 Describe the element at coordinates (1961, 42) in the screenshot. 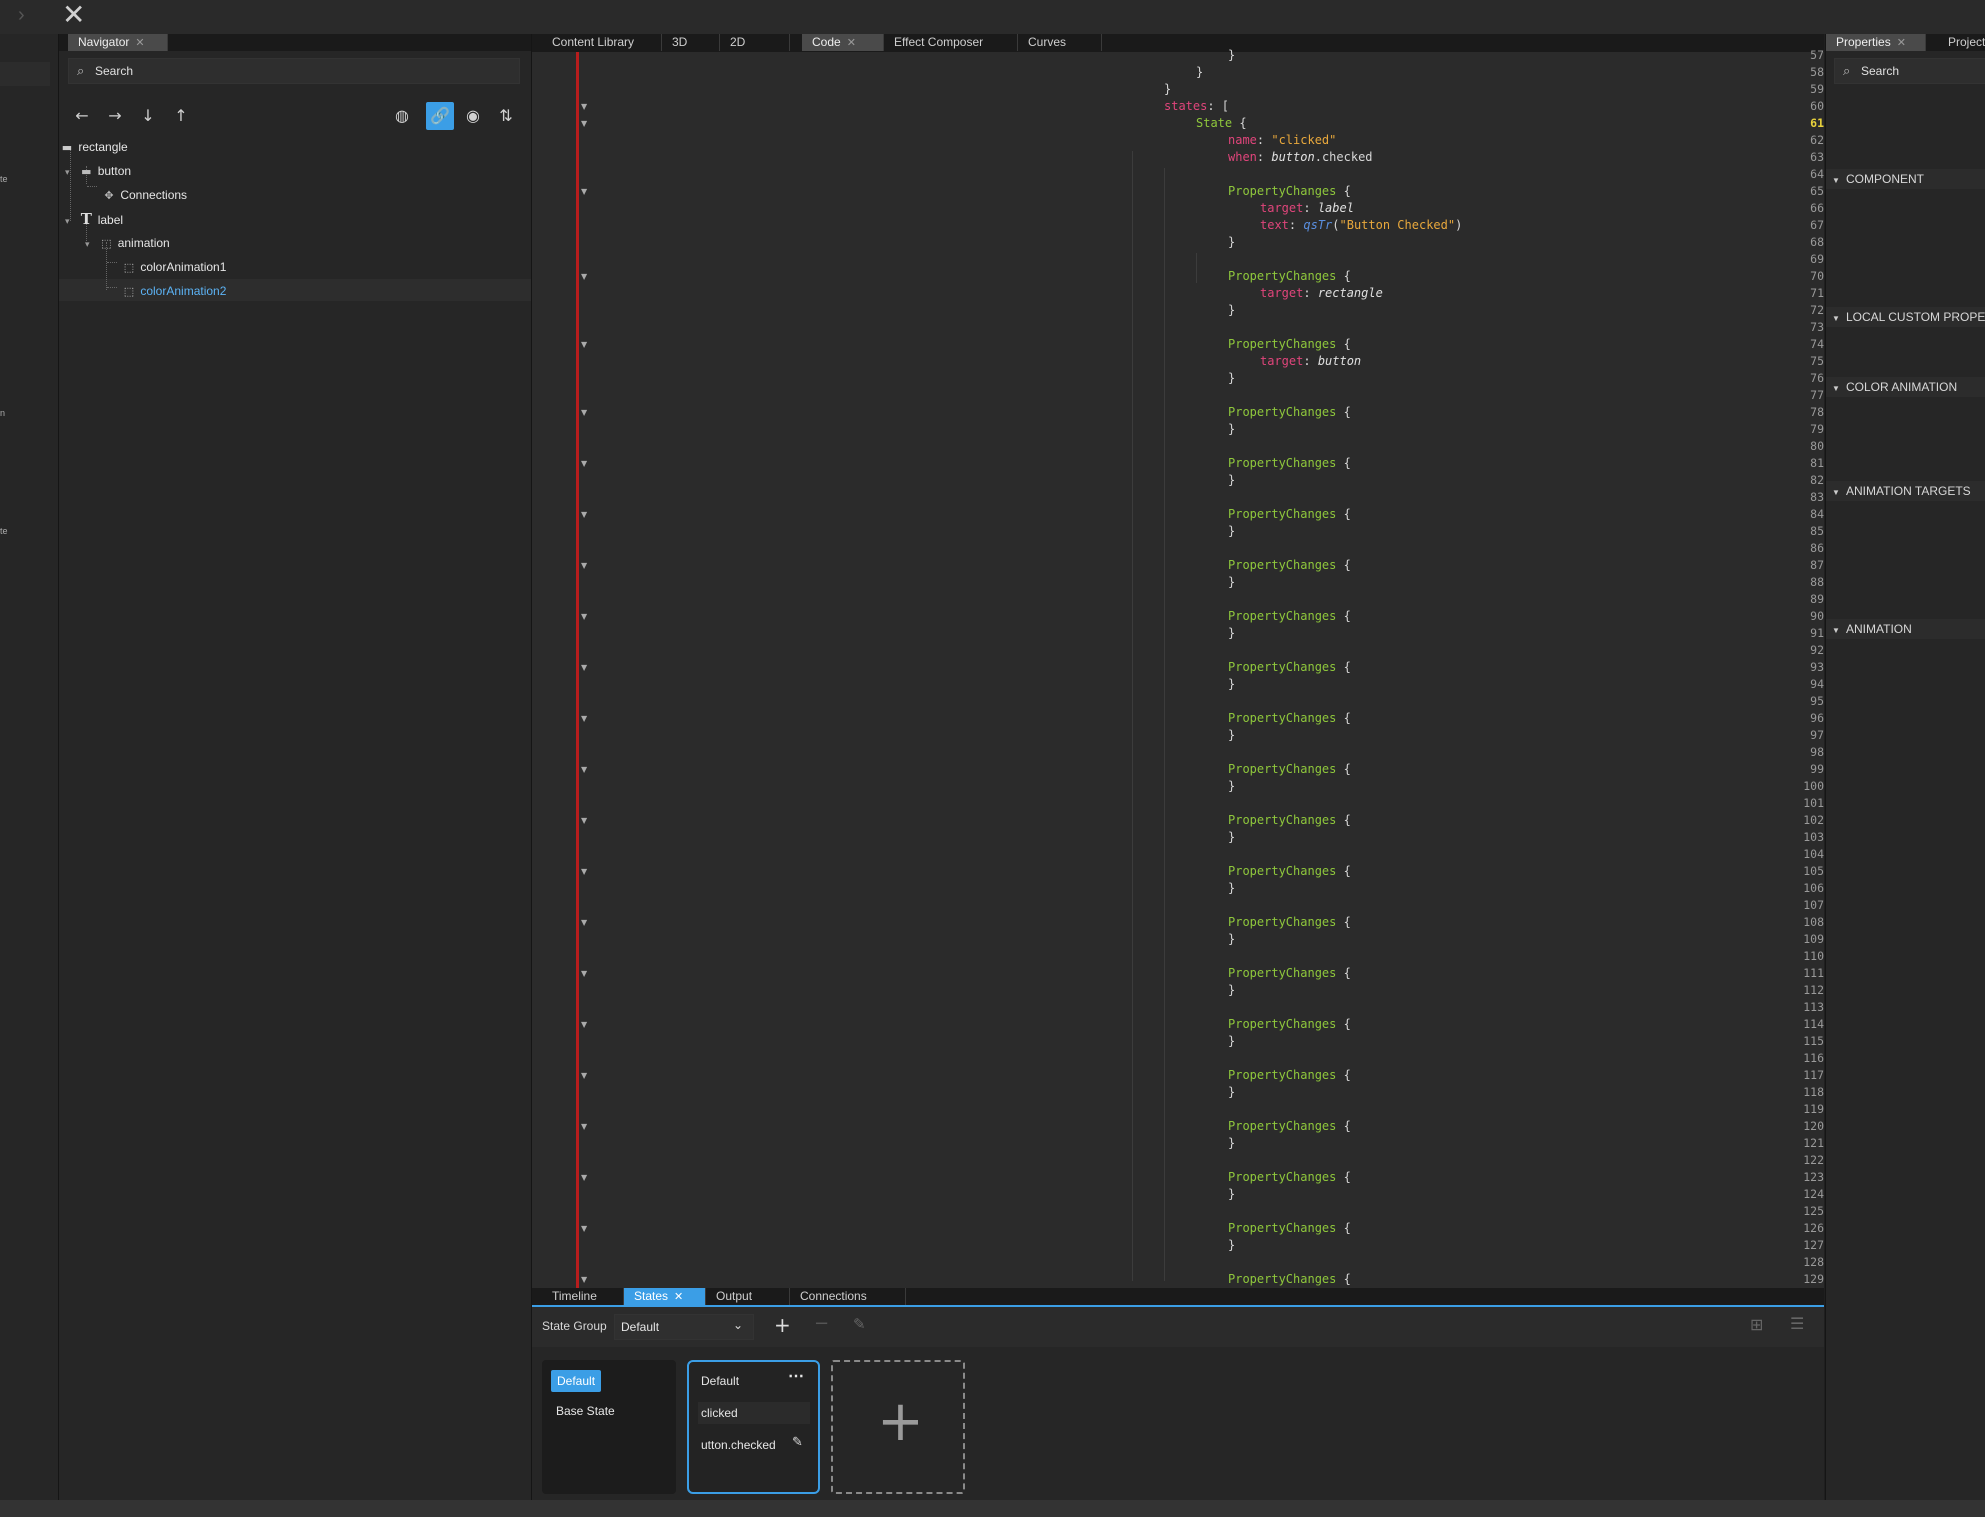

I see `tab-project: Project` at that location.